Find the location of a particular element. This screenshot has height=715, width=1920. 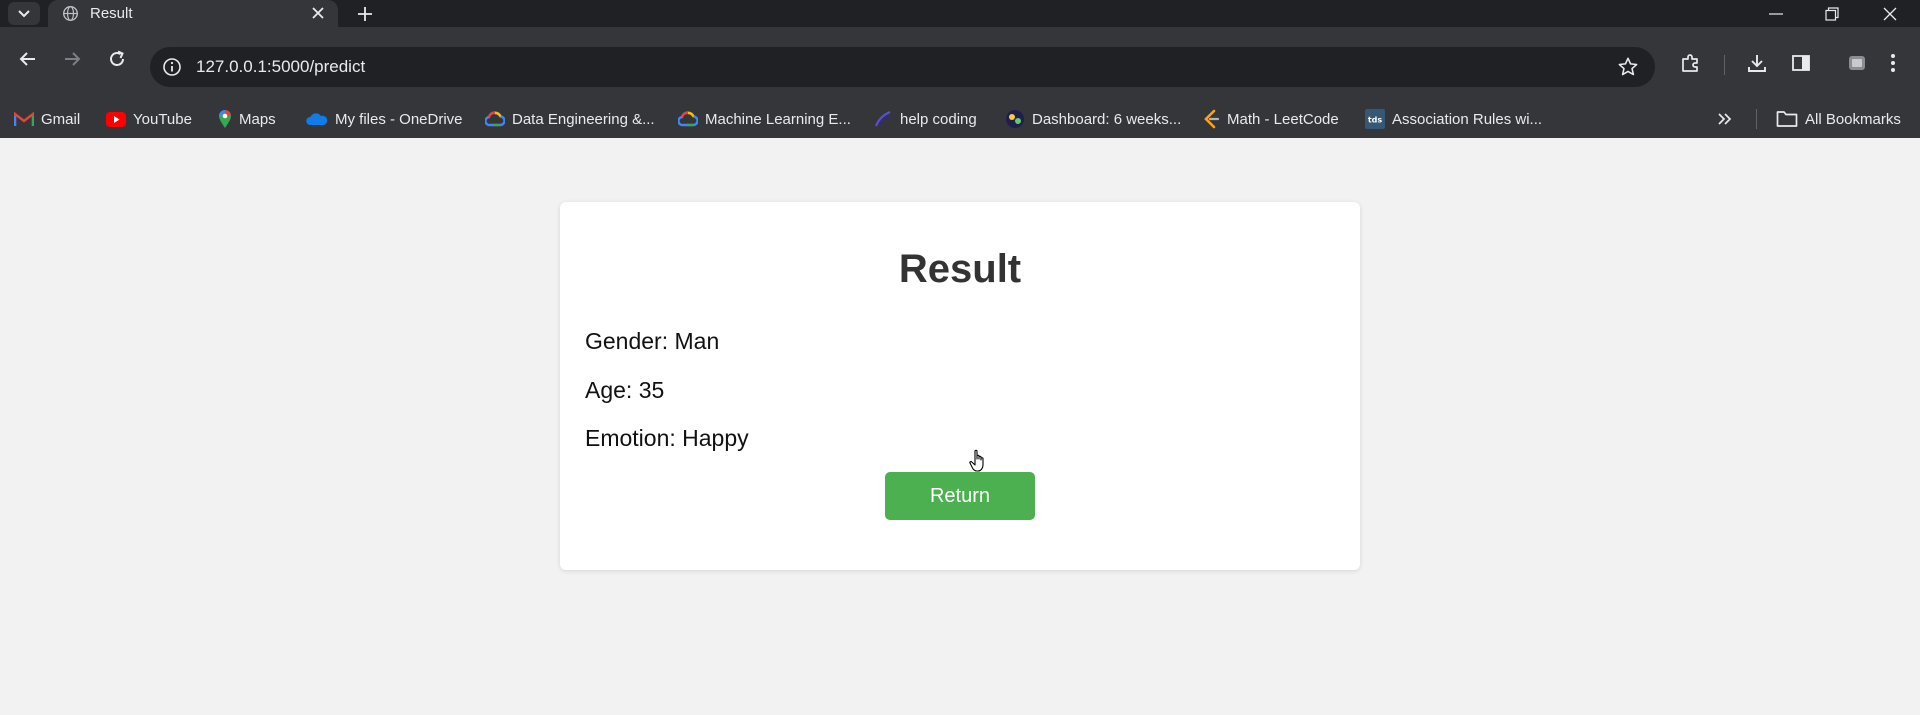

maps-icon is located at coordinates (225, 119).